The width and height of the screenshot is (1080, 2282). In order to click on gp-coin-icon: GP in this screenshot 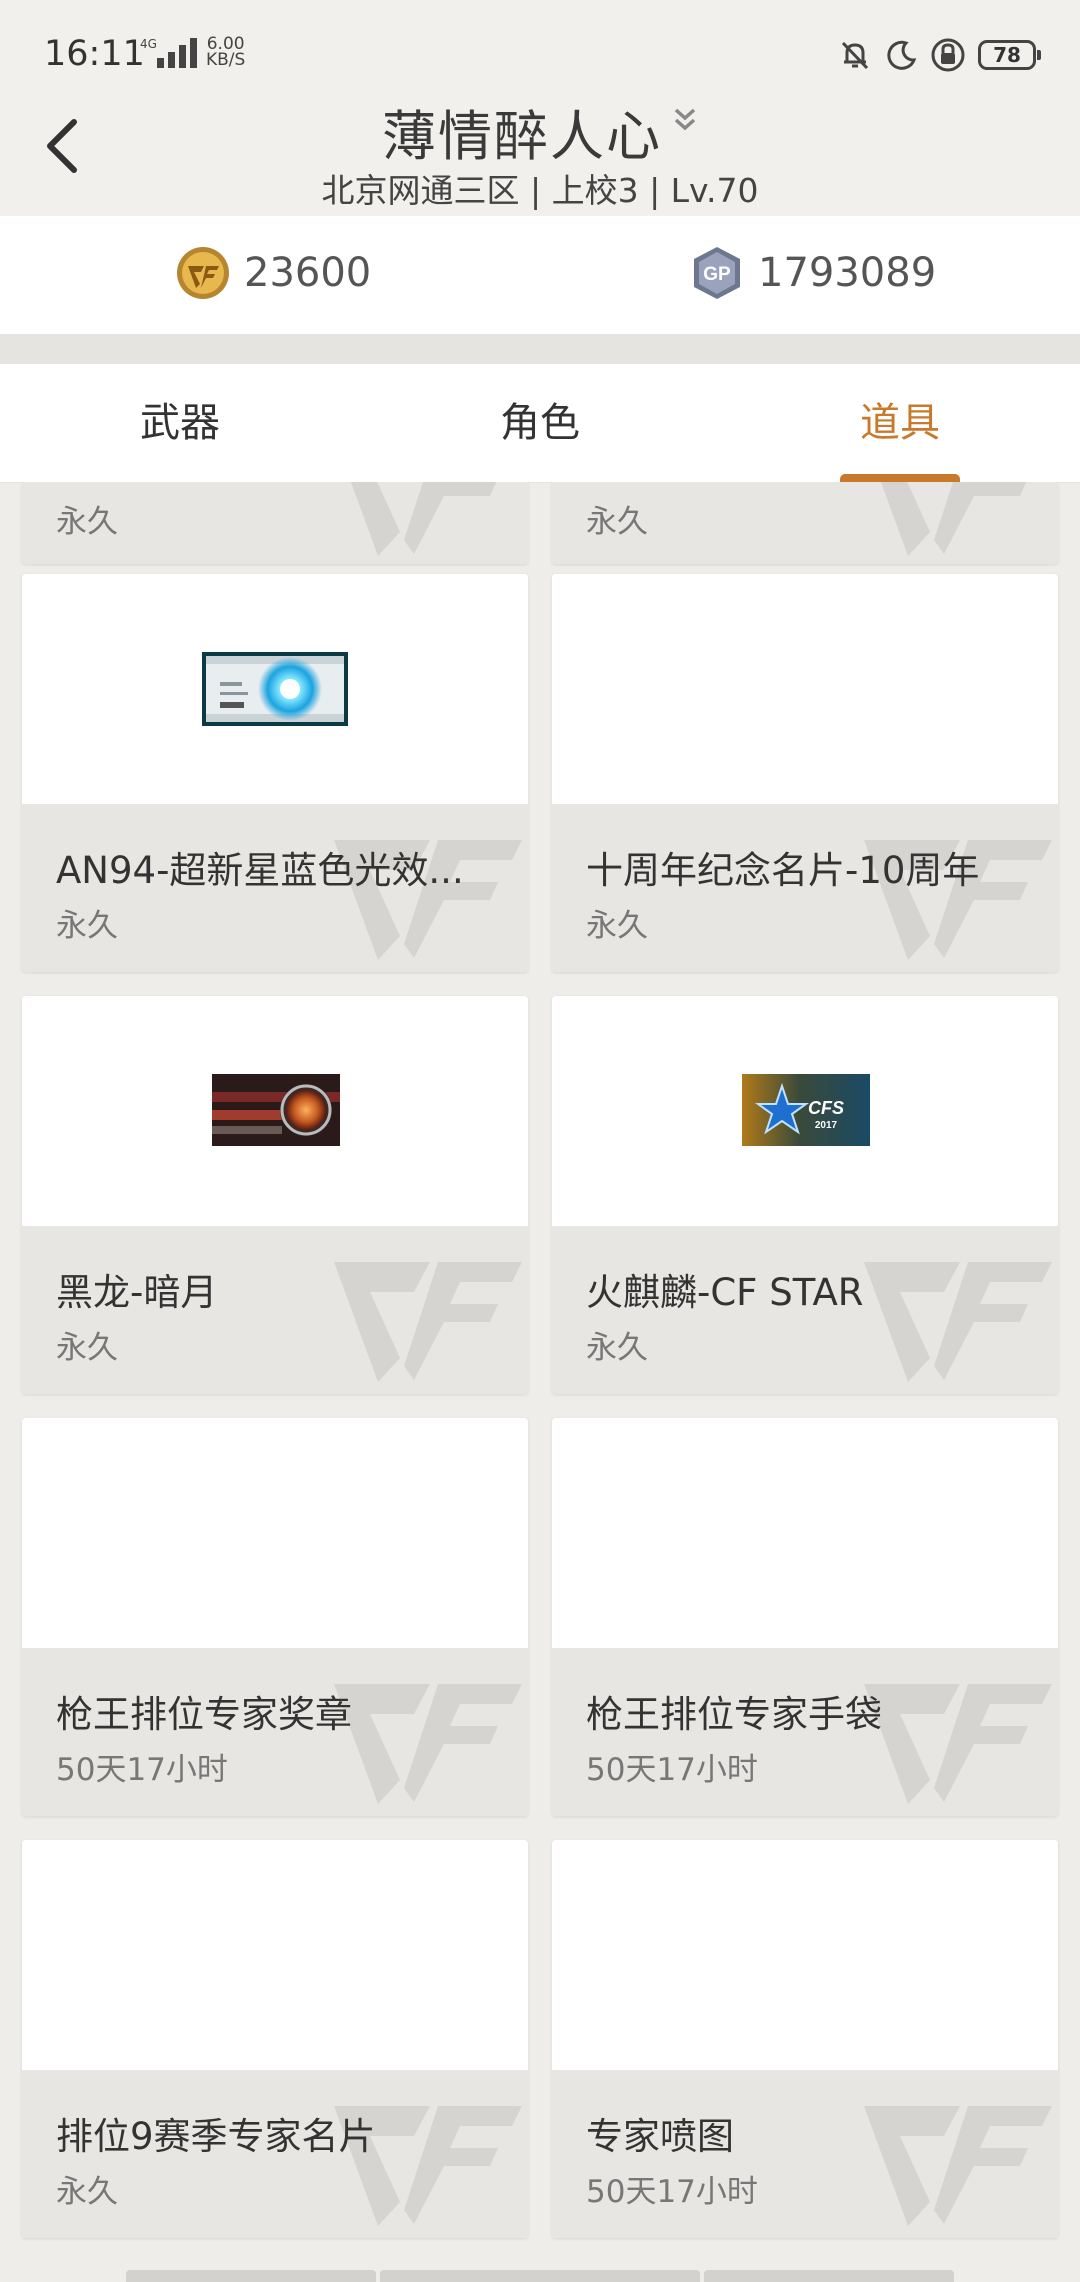, I will do `click(717, 273)`.